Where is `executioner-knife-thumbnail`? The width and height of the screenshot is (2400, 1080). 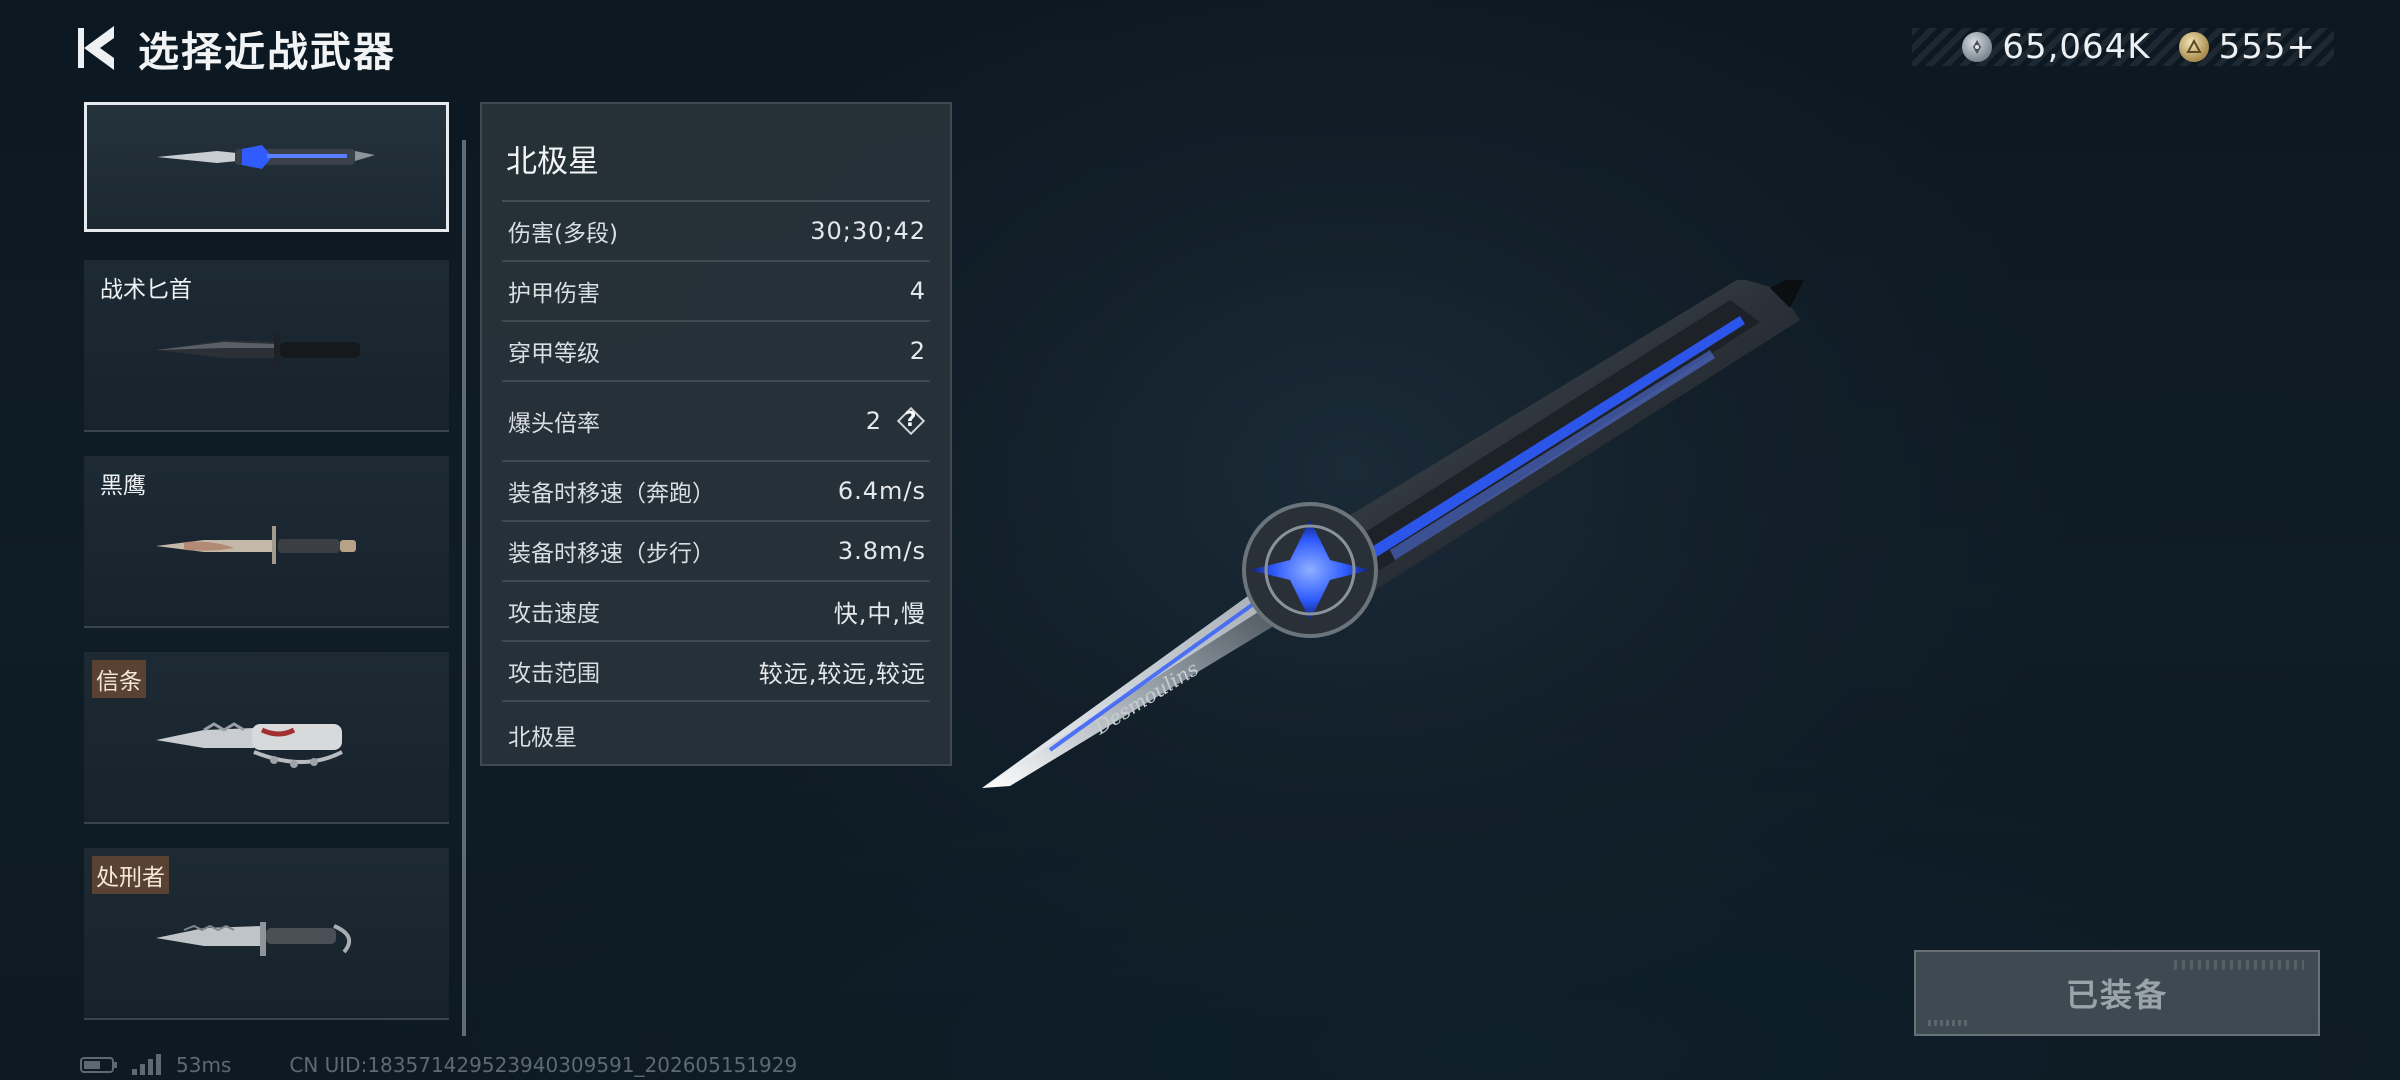
executioner-knife-thumbnail is located at coordinates (254, 939).